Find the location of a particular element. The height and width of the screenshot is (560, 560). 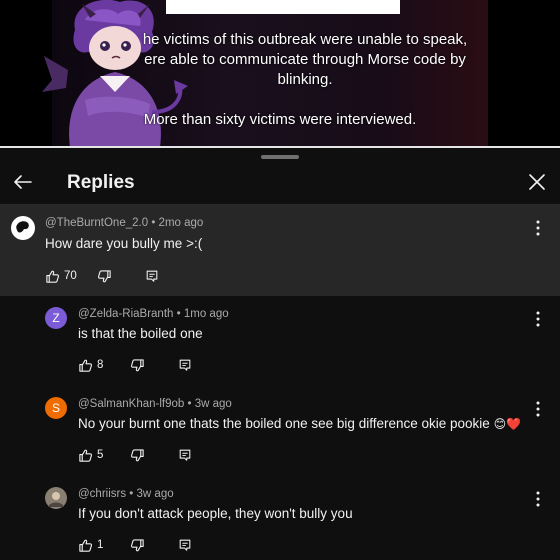

video-caption-line-3: blinking. is located at coordinates (305, 79).